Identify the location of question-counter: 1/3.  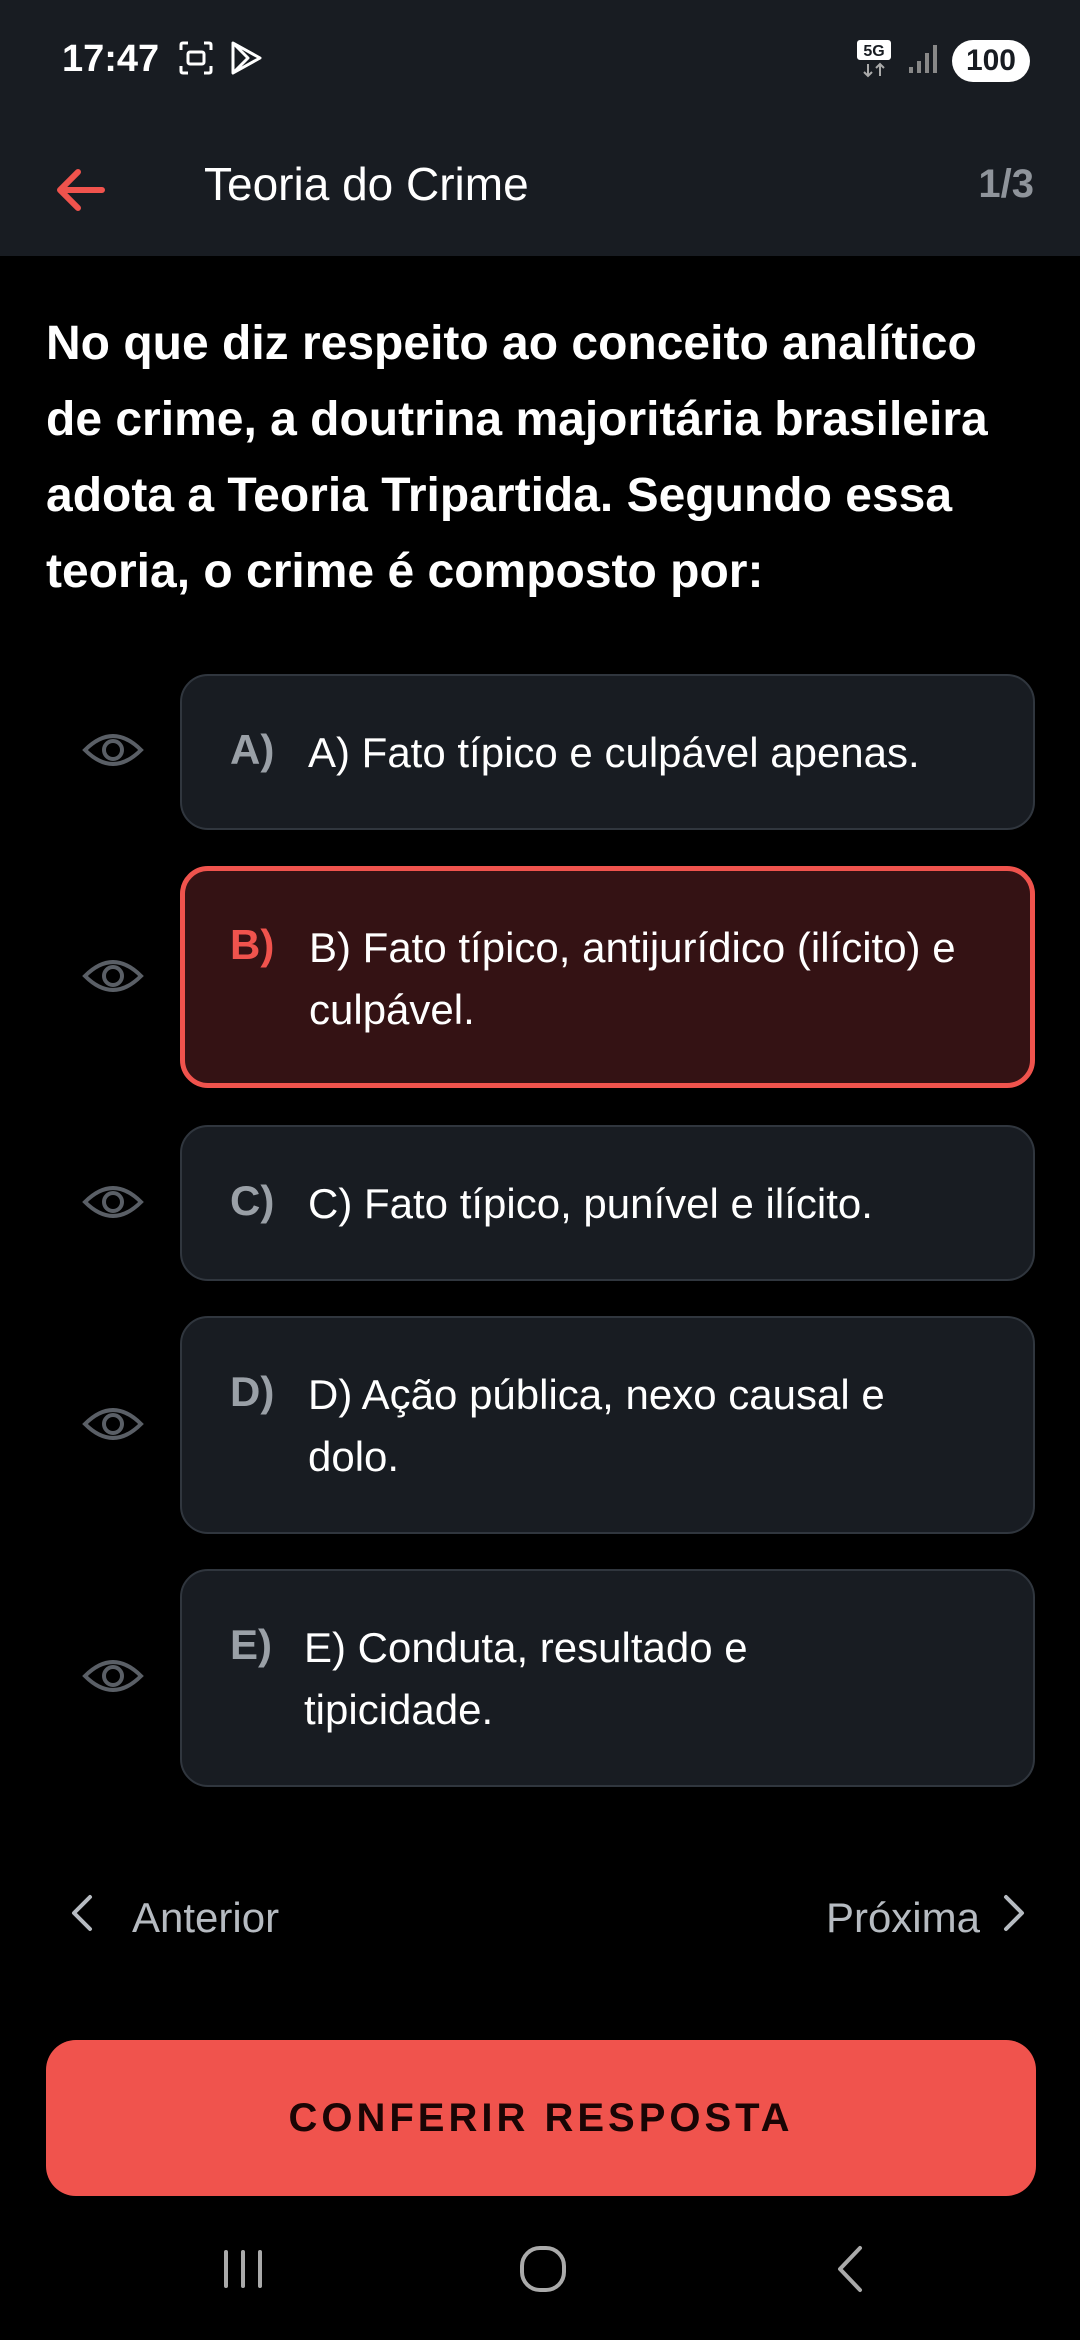
(1006, 184).